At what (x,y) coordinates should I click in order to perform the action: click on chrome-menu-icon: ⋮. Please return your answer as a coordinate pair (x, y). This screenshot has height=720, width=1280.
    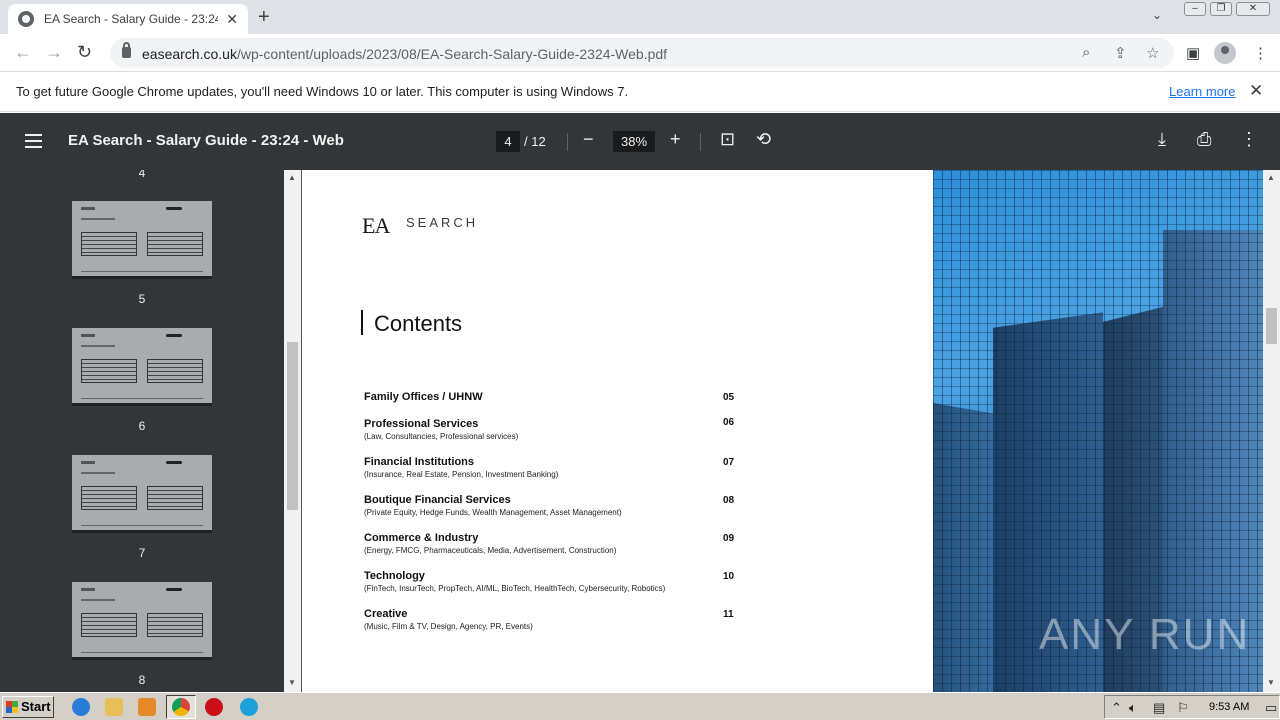
    Looking at the image, I should click on (1260, 53).